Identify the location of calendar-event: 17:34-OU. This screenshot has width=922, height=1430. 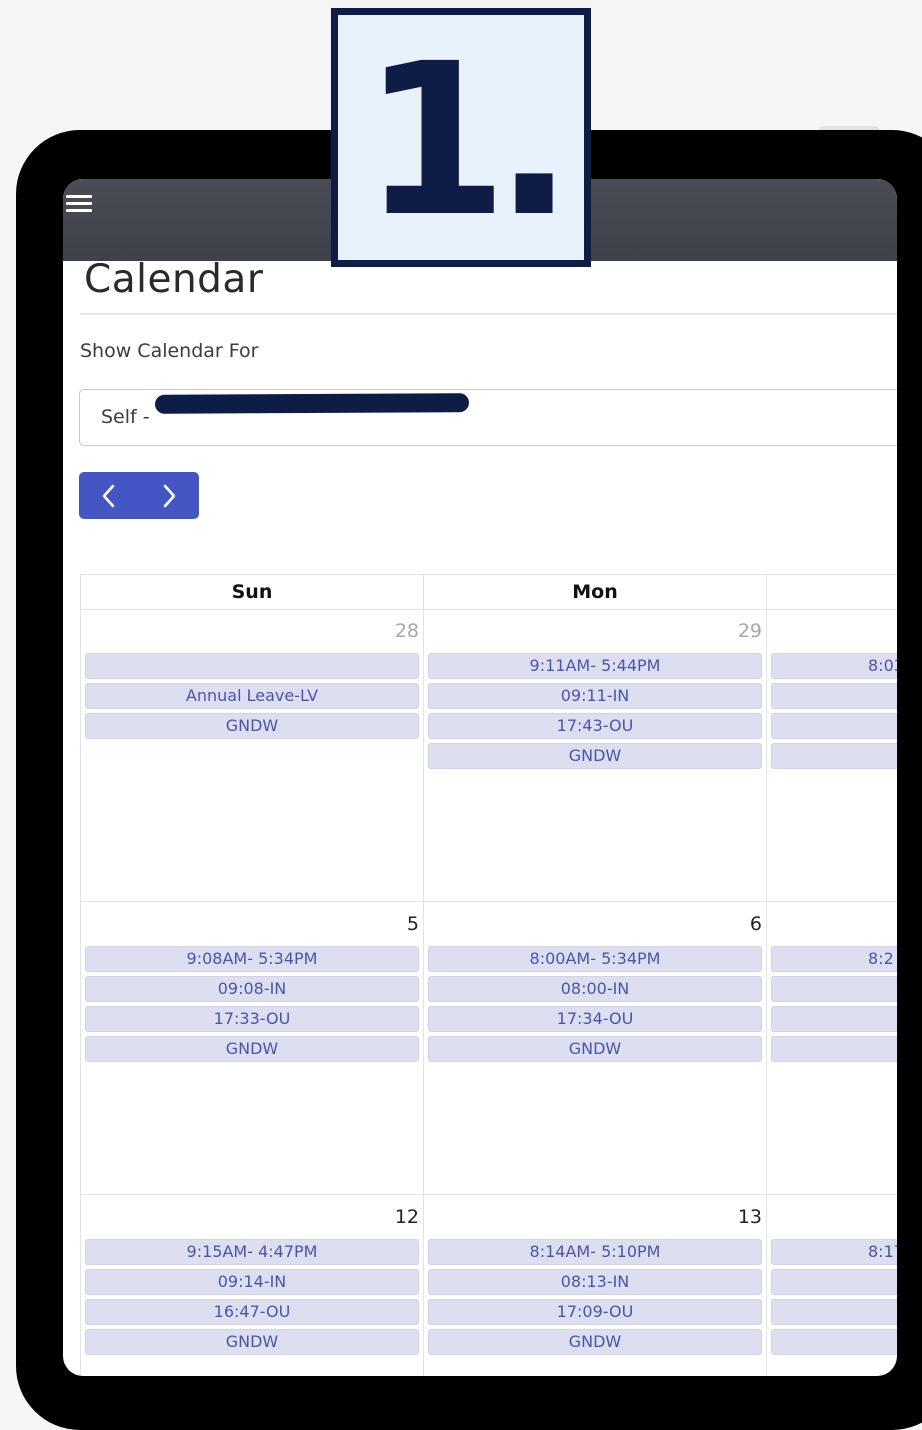
(595, 1019).